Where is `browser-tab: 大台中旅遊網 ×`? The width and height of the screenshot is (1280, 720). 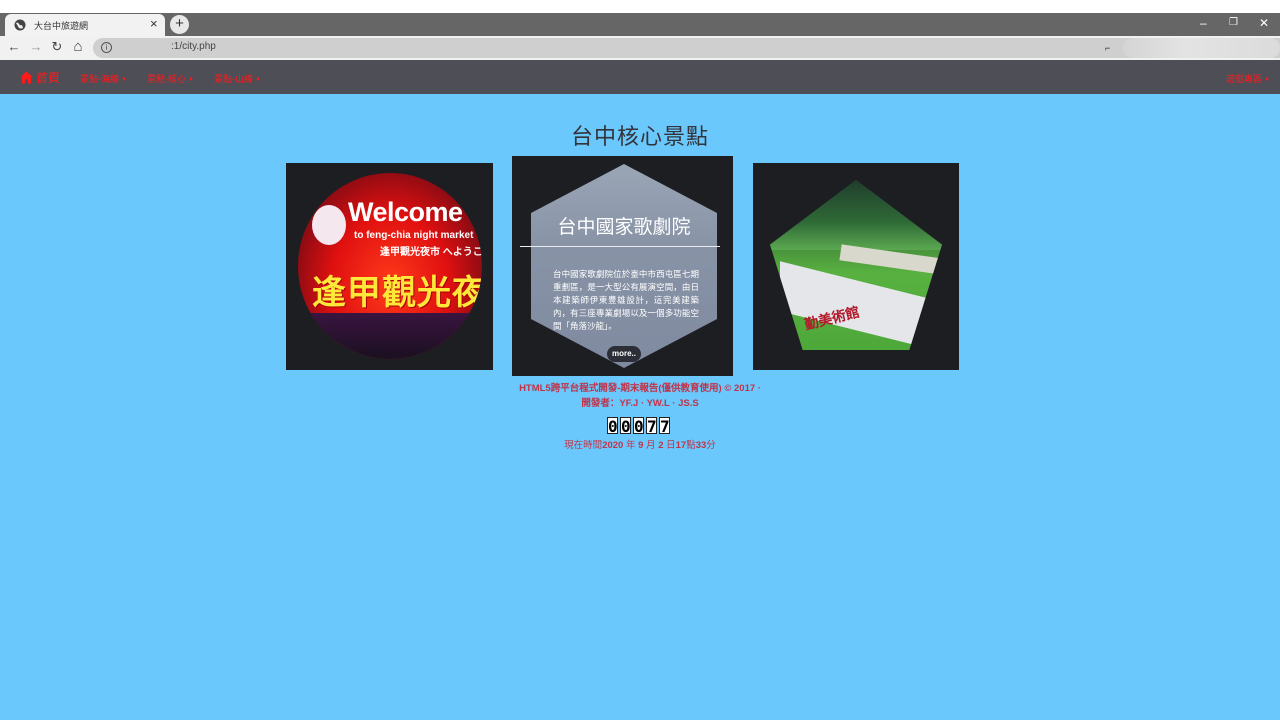
browser-tab: 大台中旅遊網 × is located at coordinates (85, 25).